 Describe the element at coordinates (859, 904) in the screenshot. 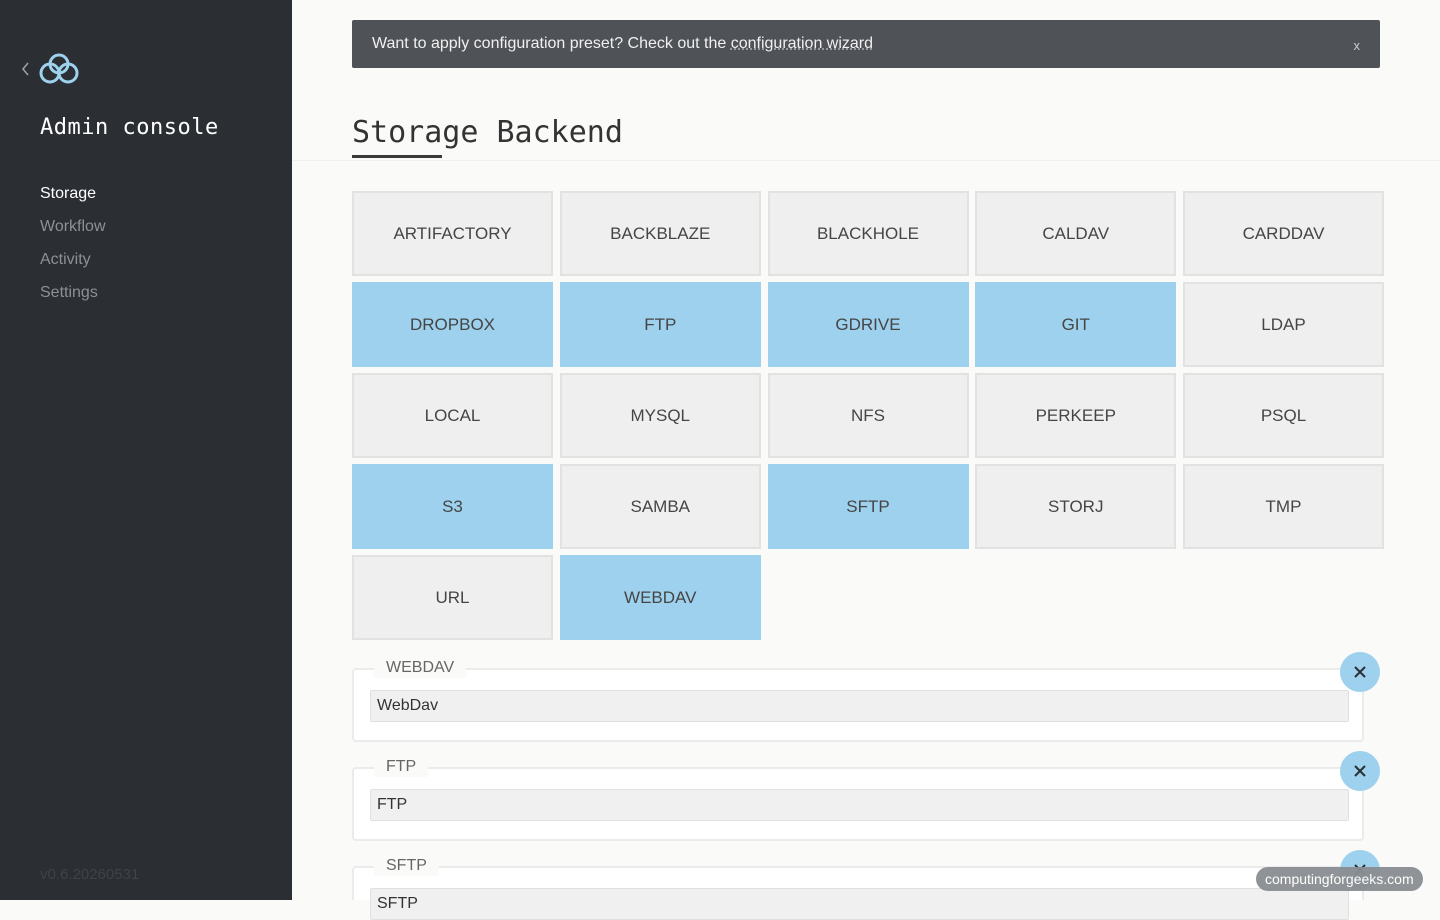

I see `sftp-label-input` at that location.